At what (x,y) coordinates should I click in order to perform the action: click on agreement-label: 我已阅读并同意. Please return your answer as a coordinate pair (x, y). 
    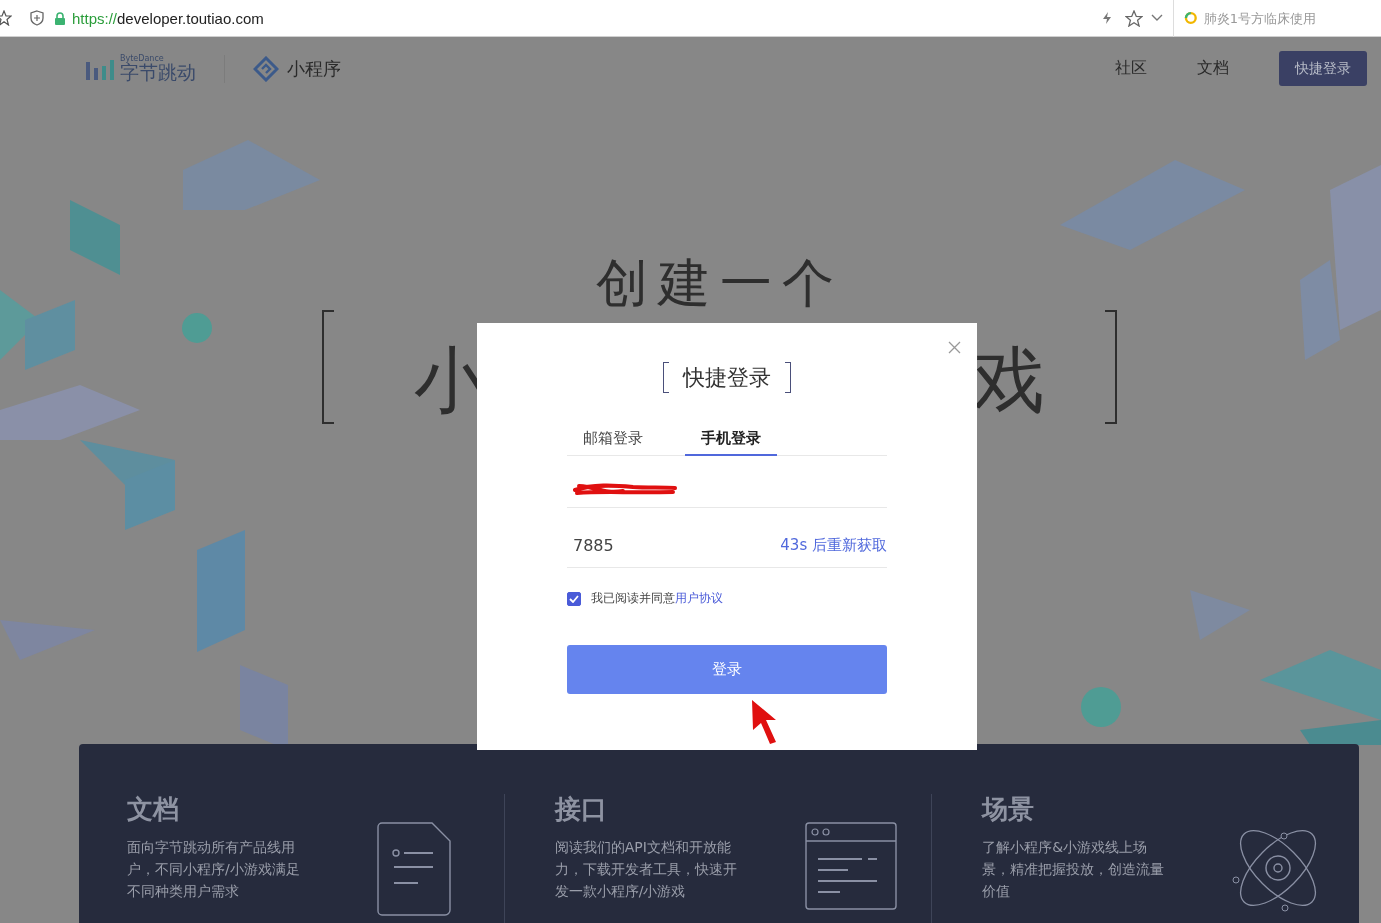
    Looking at the image, I should click on (633, 598).